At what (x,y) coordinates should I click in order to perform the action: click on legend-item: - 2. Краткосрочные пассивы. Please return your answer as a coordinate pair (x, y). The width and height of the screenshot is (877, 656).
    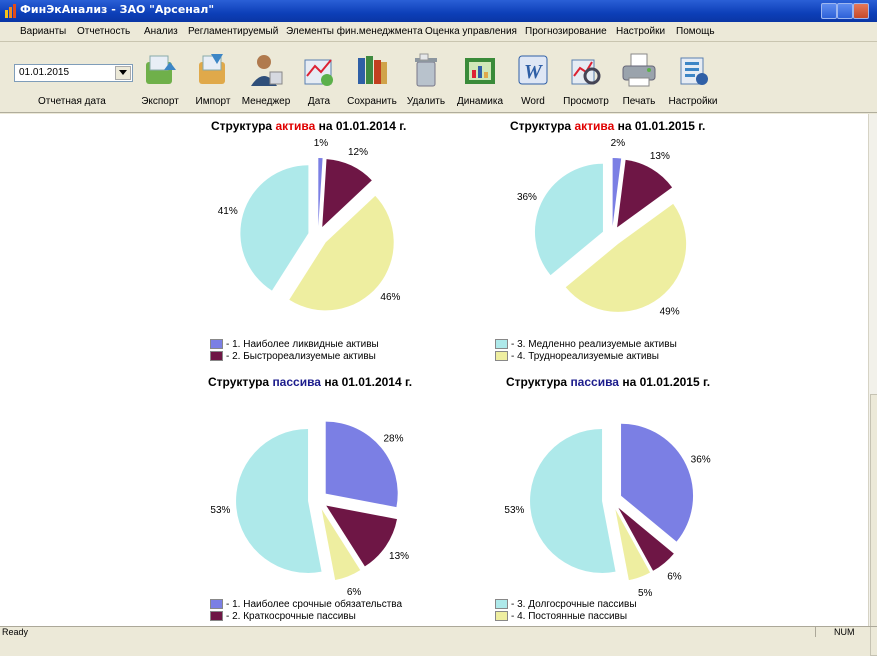
    Looking at the image, I should click on (306, 617).